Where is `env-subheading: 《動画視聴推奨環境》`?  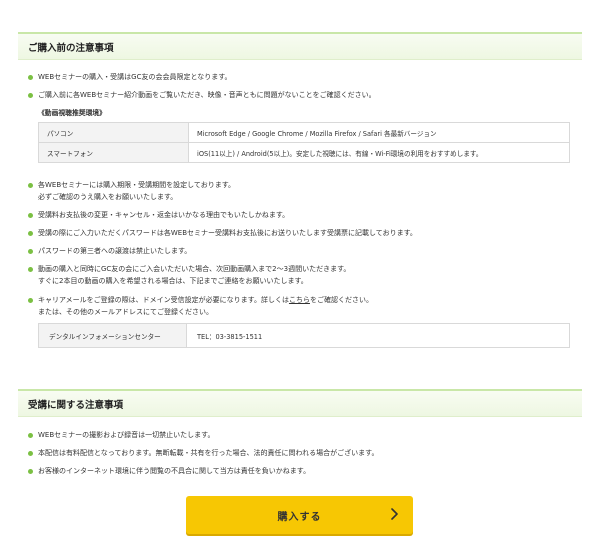 env-subheading: 《動画視聴推奨環境》 is located at coordinates (72, 113).